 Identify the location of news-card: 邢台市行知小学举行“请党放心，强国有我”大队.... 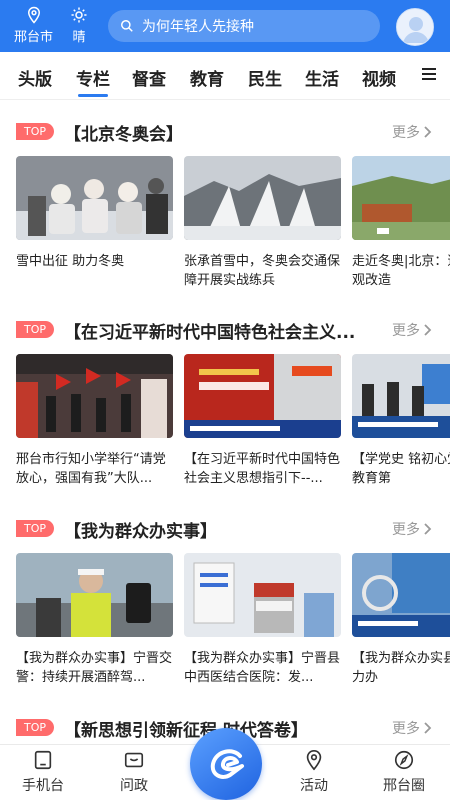
(94, 421).